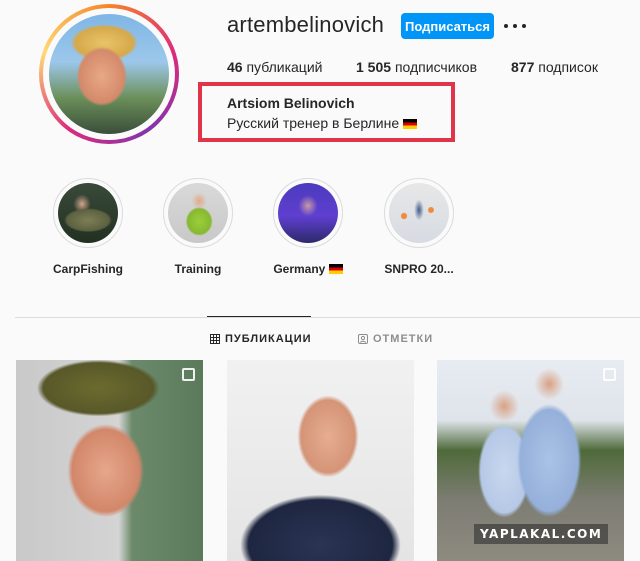  I want to click on posts-label: публикаций, so click(284, 67).